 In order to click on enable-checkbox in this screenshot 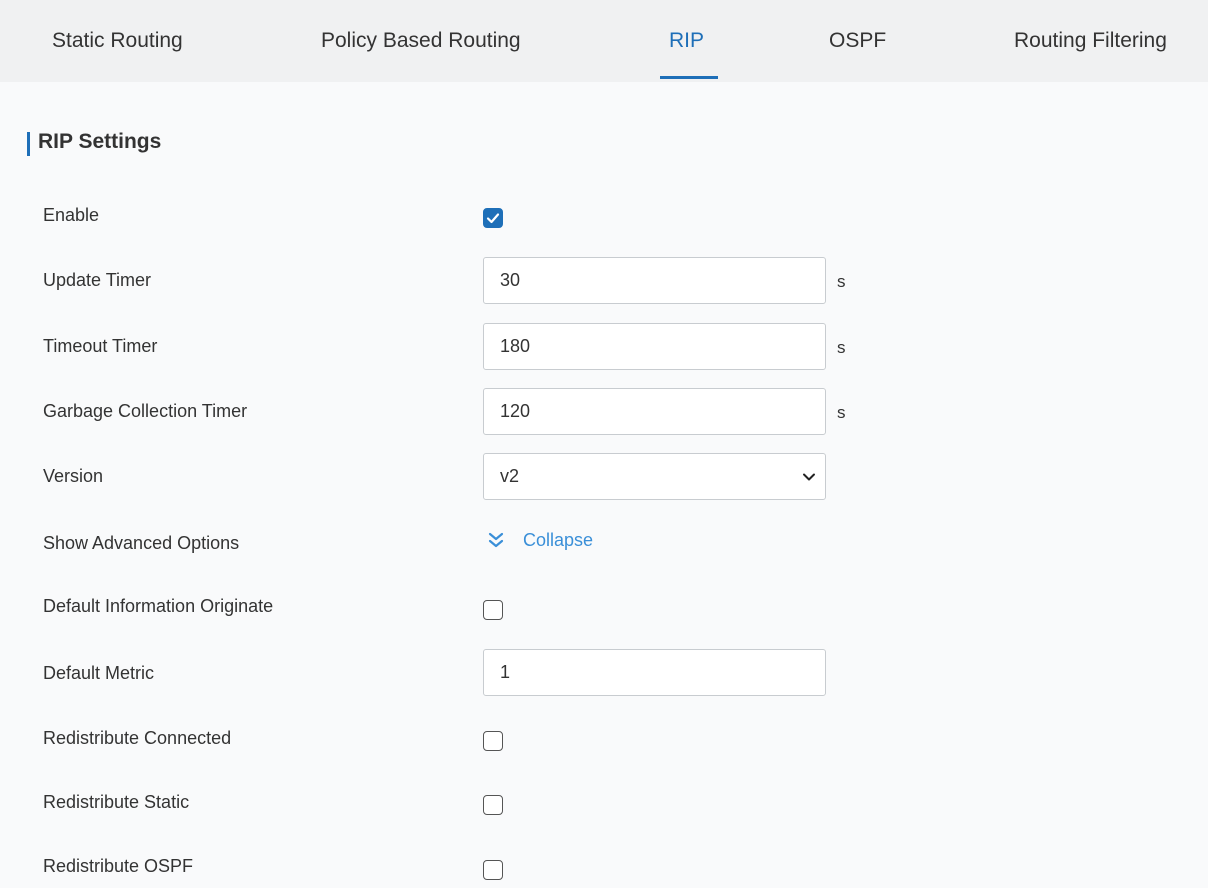, I will do `click(493, 218)`.